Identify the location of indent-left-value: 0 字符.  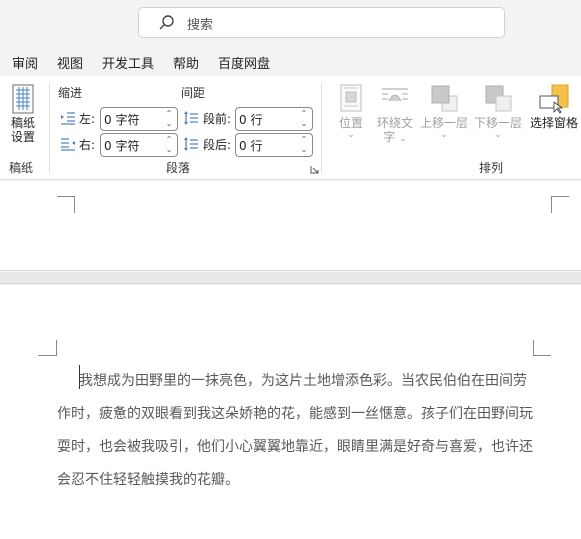
(122, 120).